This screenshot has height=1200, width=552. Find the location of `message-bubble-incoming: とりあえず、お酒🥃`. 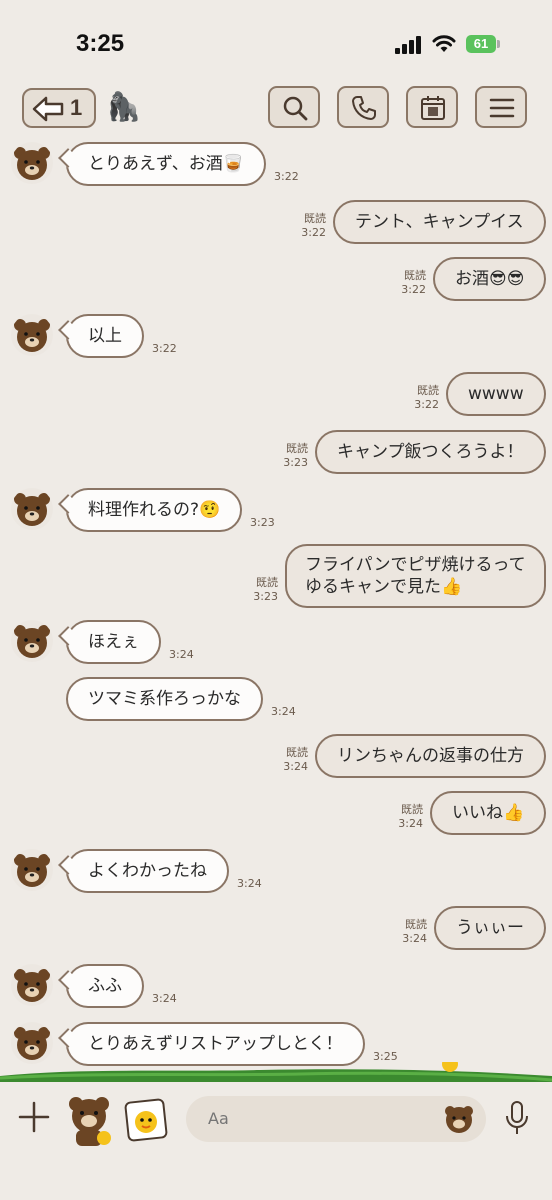

message-bubble-incoming: とりあえず、お酒🥃 is located at coordinates (166, 164).